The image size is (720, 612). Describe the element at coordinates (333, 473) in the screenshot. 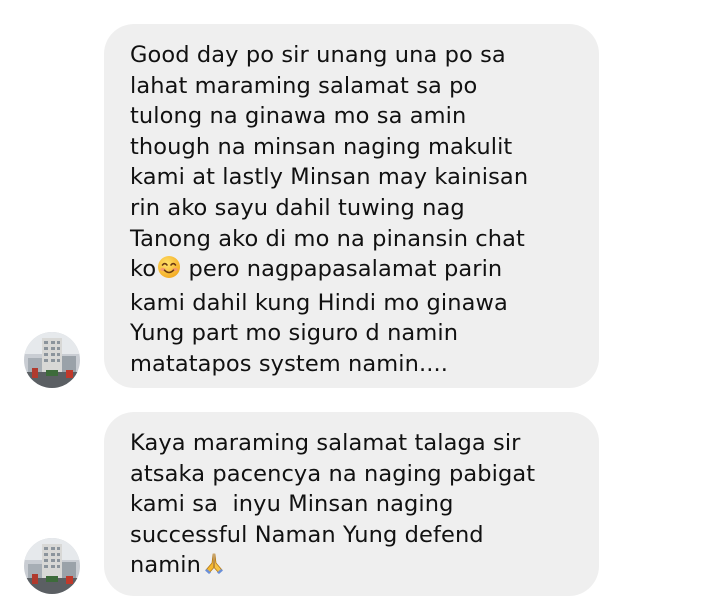

I see `message-line: atsaka pacencya na naging pabigat` at that location.